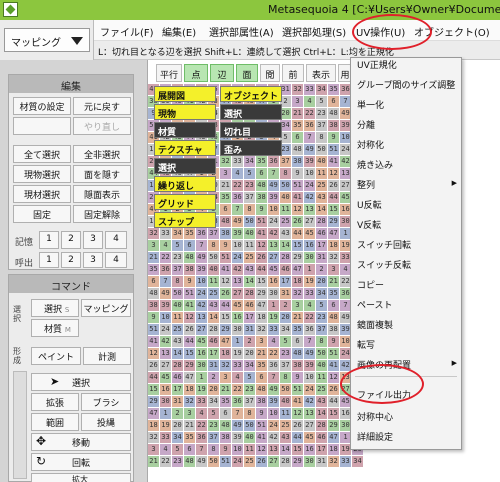 The height and width of the screenshot is (482, 500). Describe the element at coordinates (55, 402) in the screenshot. I see `tool-extend-button: 拡張` at that location.